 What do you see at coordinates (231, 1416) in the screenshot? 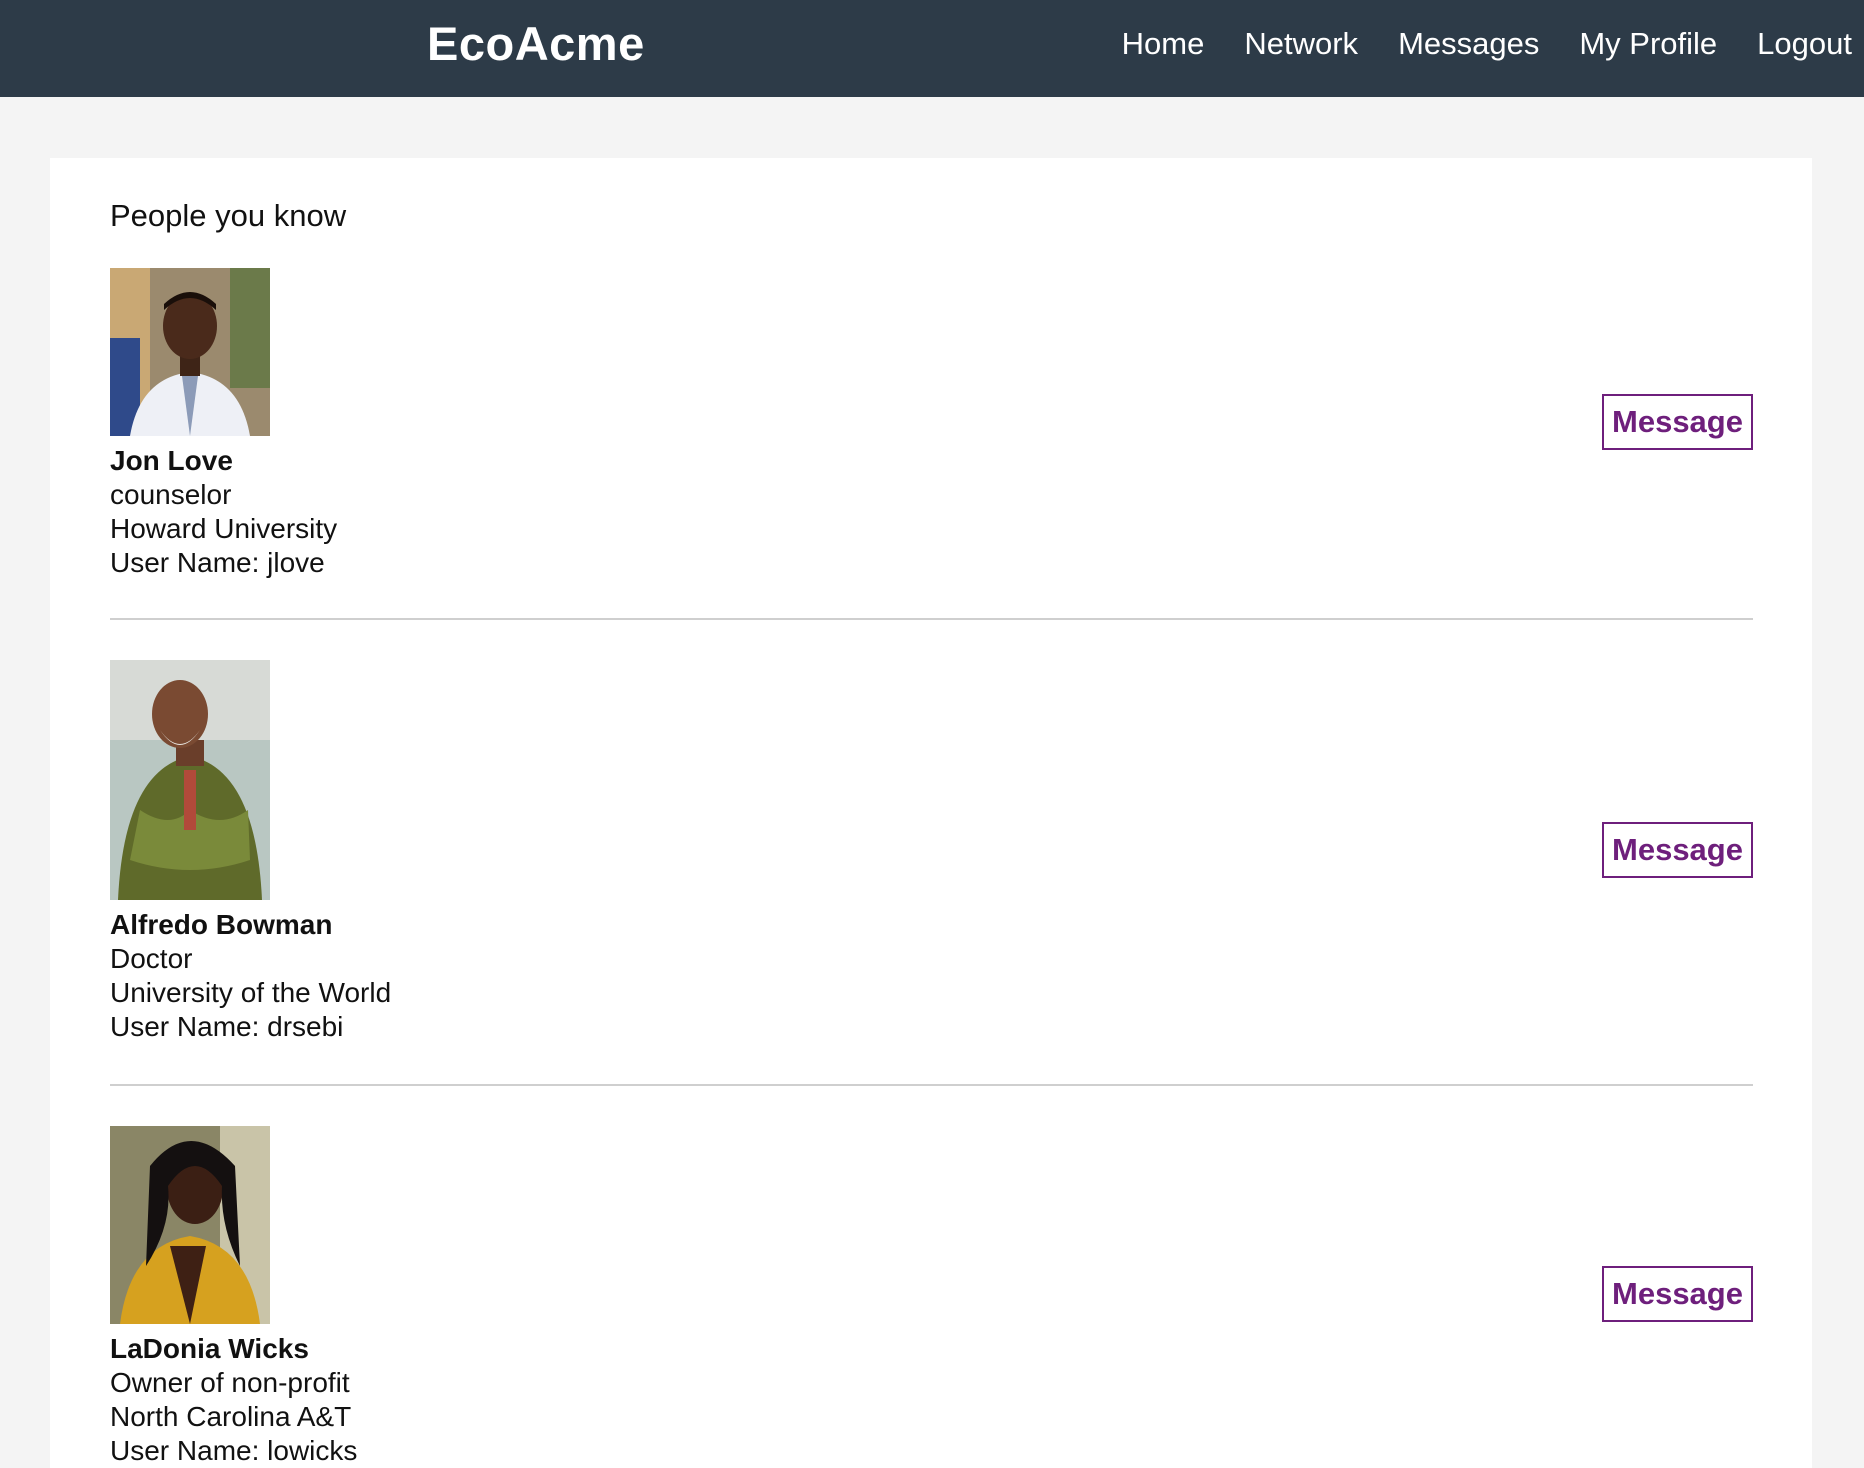
I see `person-school: North Carolina A&T` at bounding box center [231, 1416].